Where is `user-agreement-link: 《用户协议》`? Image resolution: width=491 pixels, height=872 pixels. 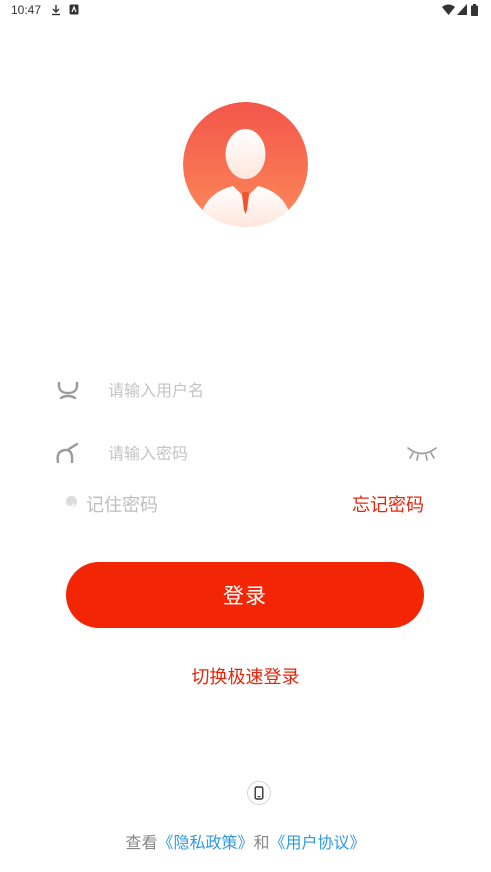
user-agreement-link: 《用户协议》 is located at coordinates (318, 842).